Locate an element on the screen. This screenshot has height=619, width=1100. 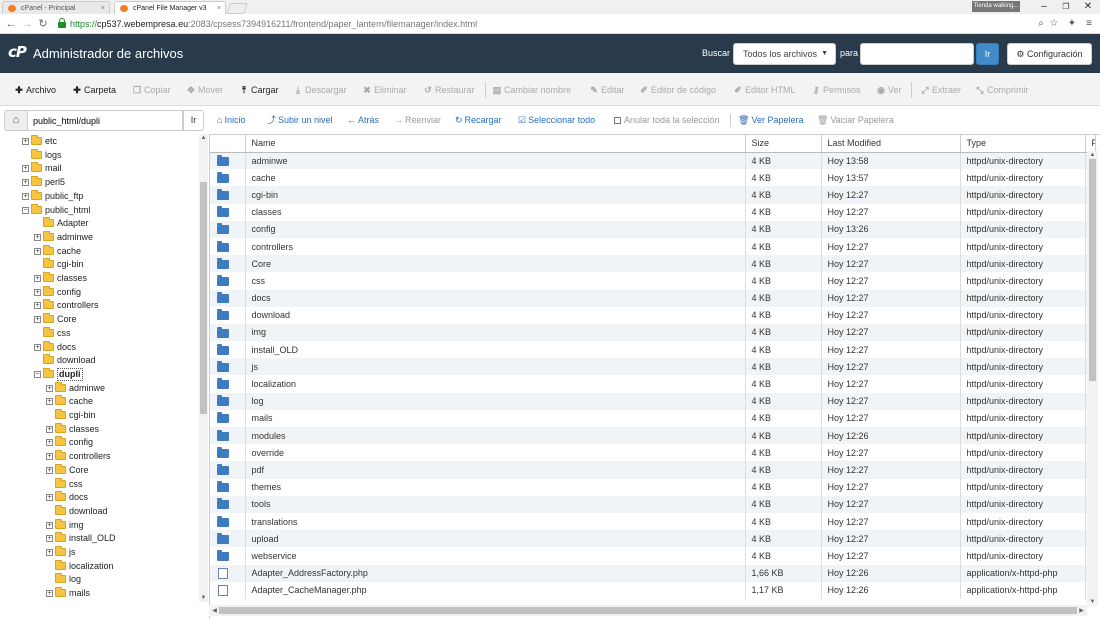
file-list-horizontal-scrollbar: ◀ ▶ is located at coordinates (648, 610).